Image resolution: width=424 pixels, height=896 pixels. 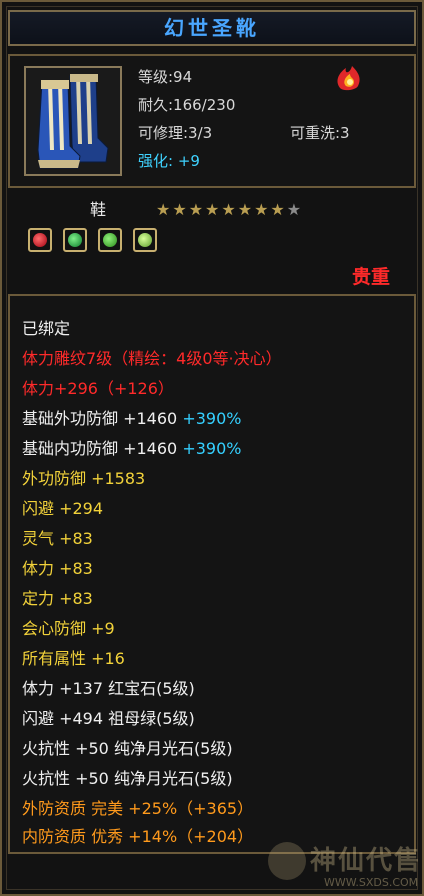 I want to click on item-header-panel: 等级:94 耐久:166/230 可修理:3/3 可重洗:3 强化: +9, so click(x=212, y=121).